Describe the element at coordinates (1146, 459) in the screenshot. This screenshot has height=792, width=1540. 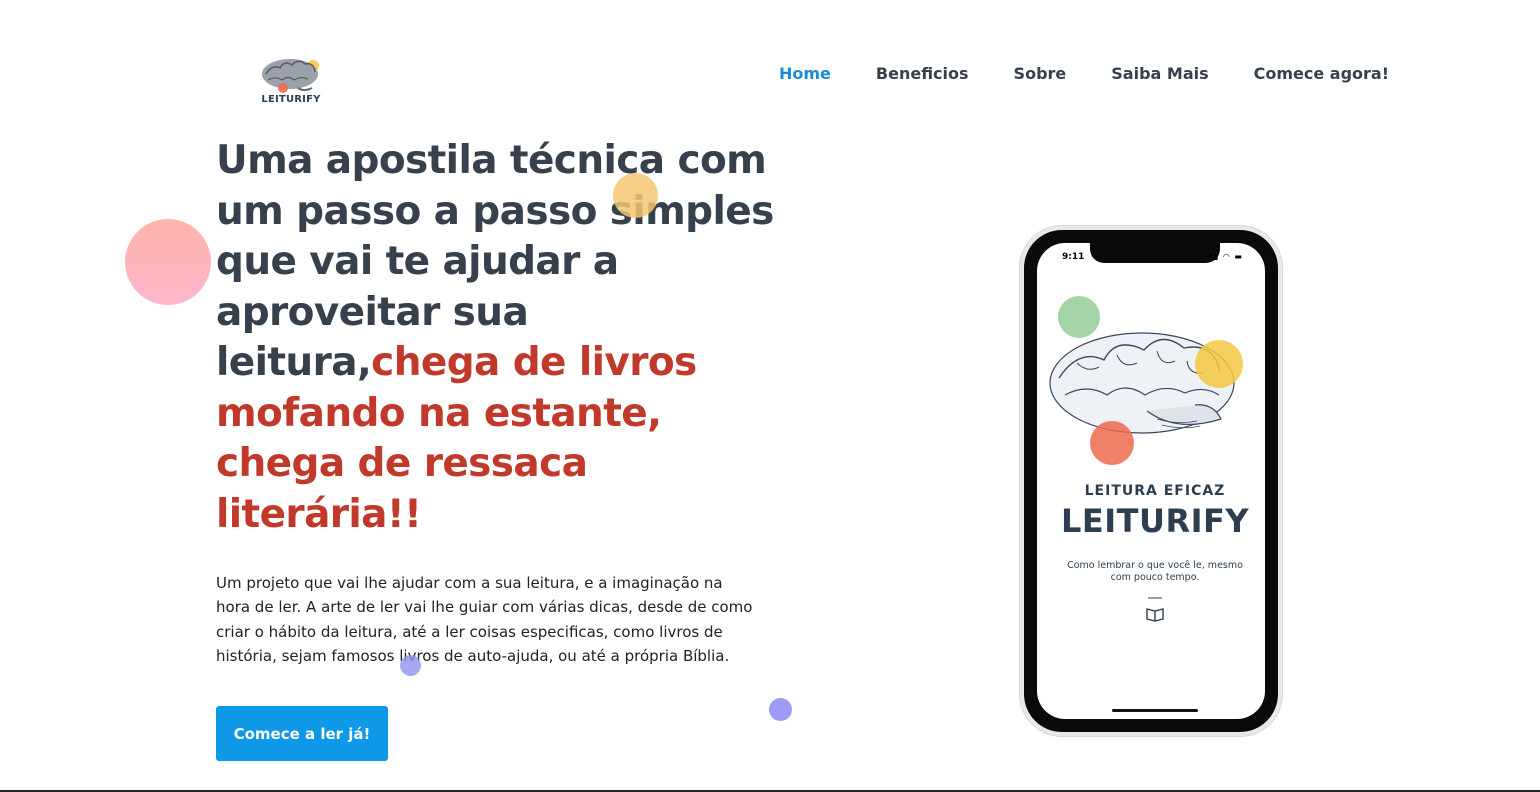
I see `book-cover-illustration` at that location.